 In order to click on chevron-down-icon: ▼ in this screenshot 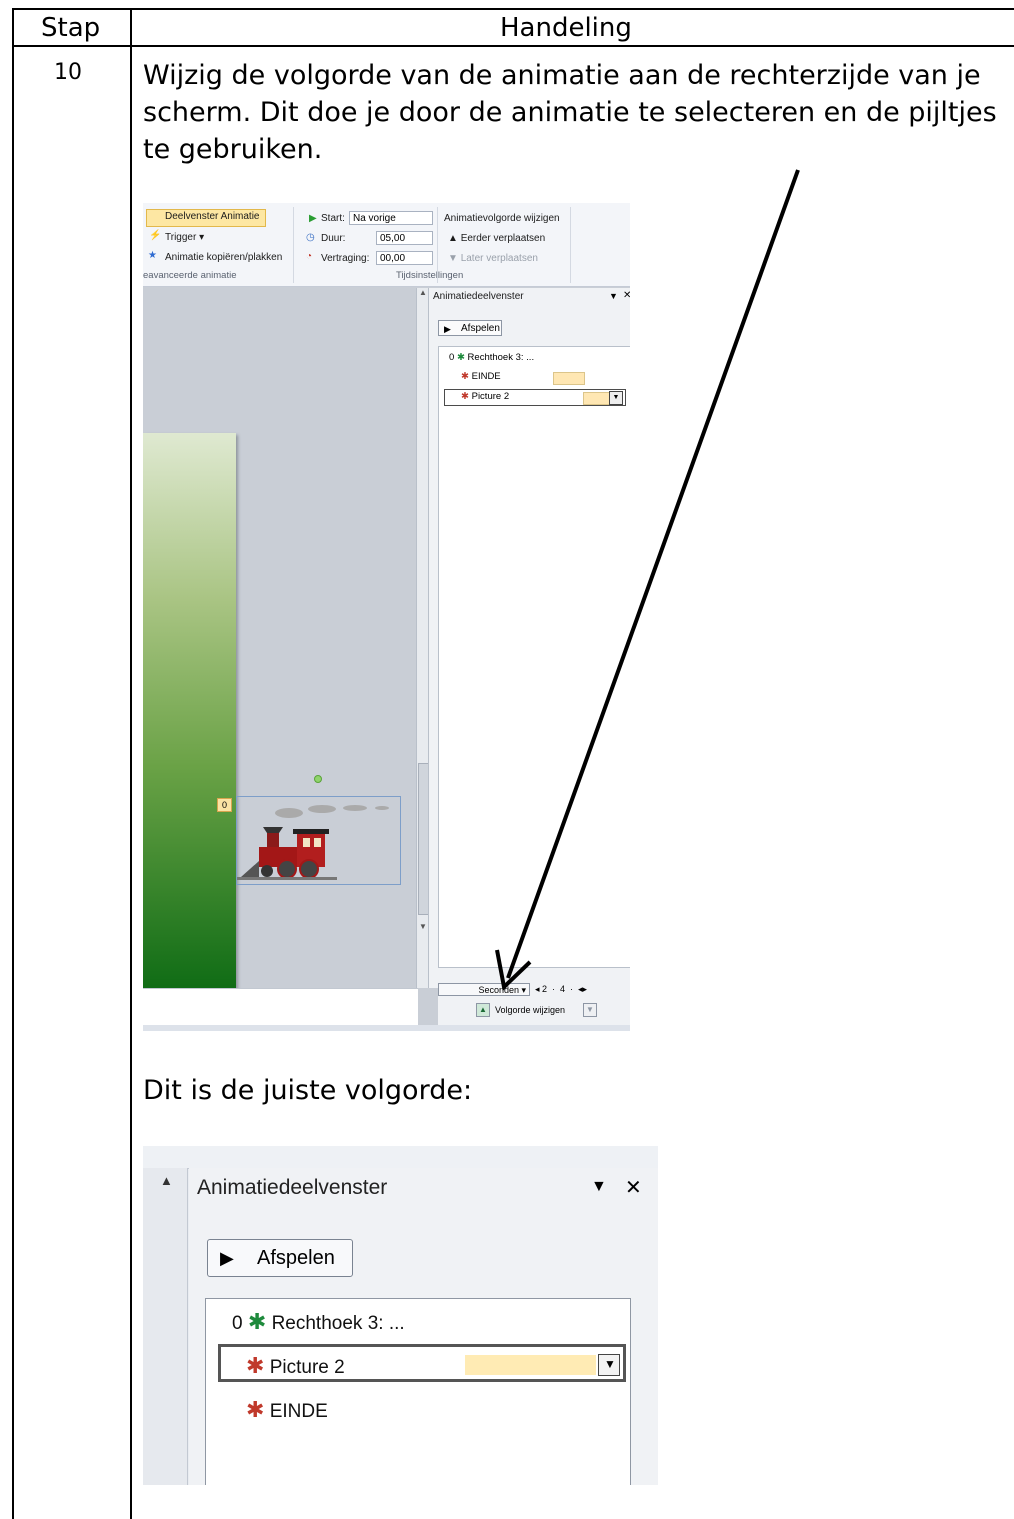, I will do `click(610, 1364)`.